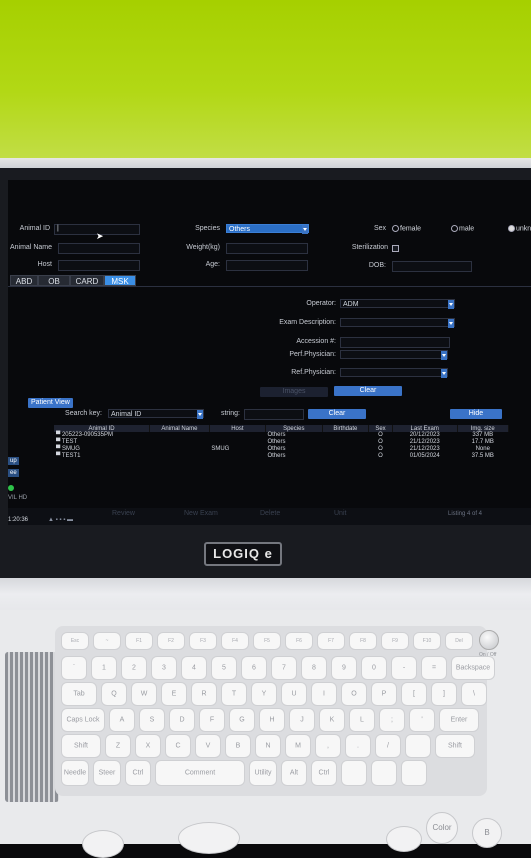  I want to click on key-del: Del, so click(459, 641).